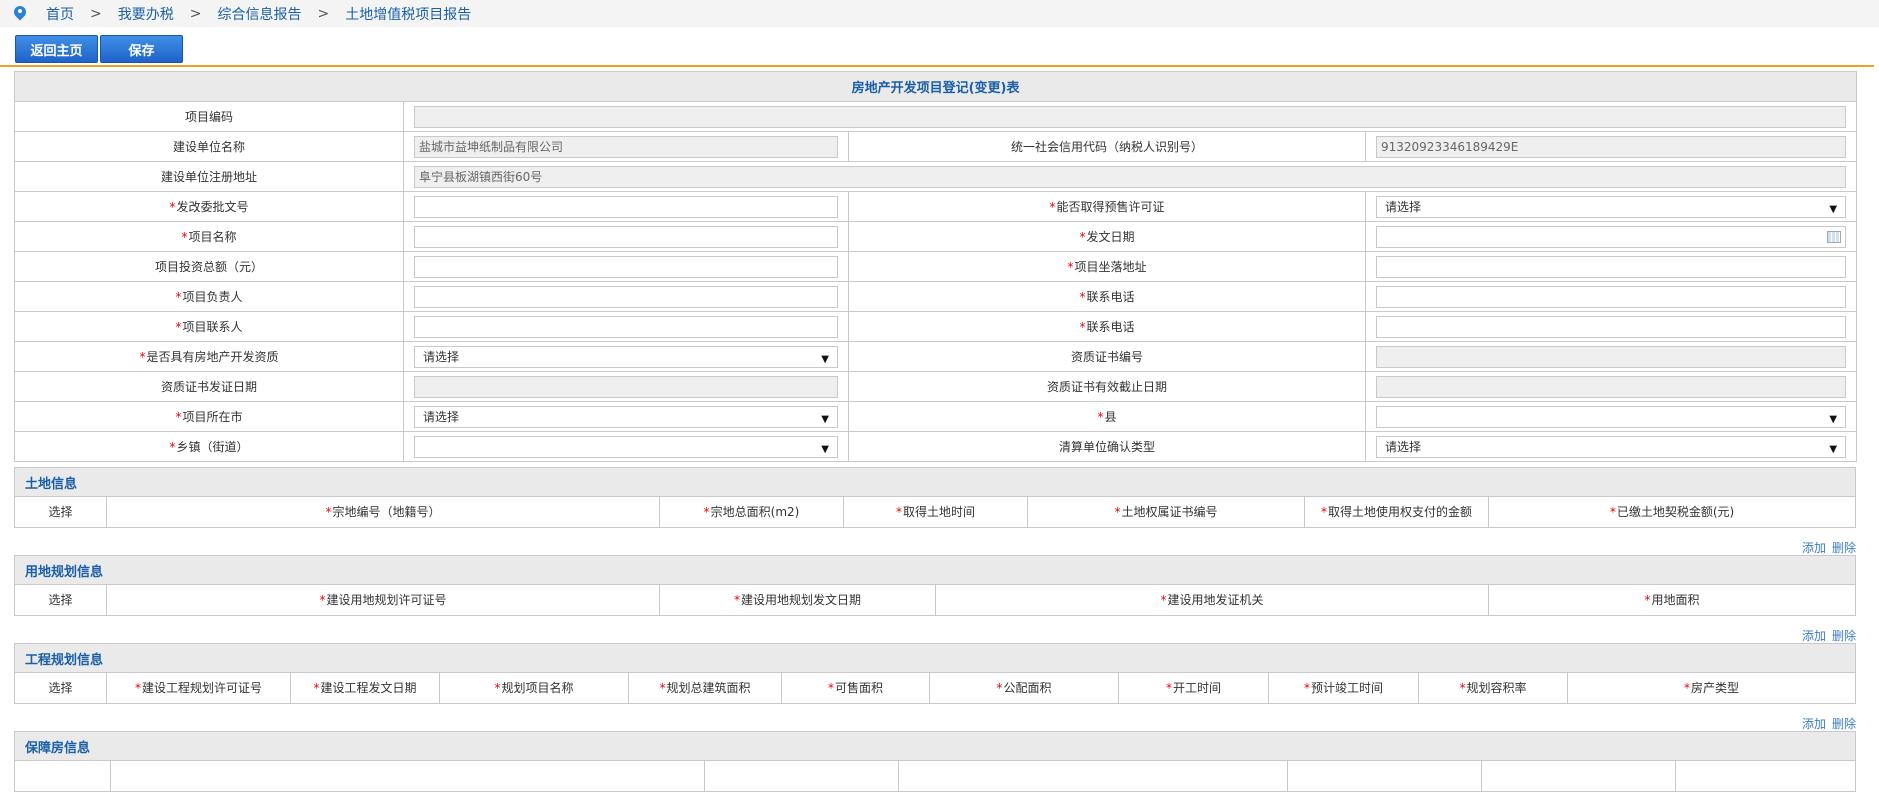  I want to click on breadcrumb-home: 首页, so click(60, 14).